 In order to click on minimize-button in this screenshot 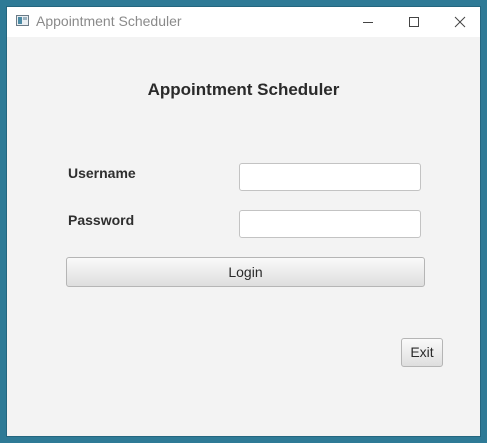, I will do `click(368, 22)`.